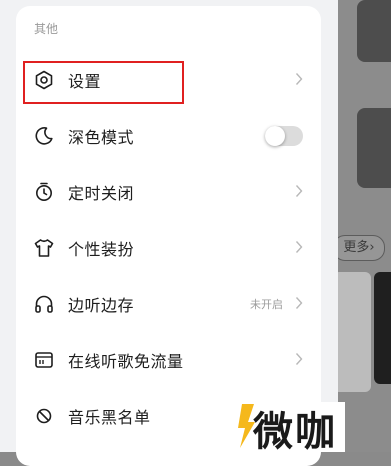 This screenshot has height=466, width=391. What do you see at coordinates (168, 304) in the screenshot?
I see `menu-item-cache-while-listening: 边听边存 未开启` at bounding box center [168, 304].